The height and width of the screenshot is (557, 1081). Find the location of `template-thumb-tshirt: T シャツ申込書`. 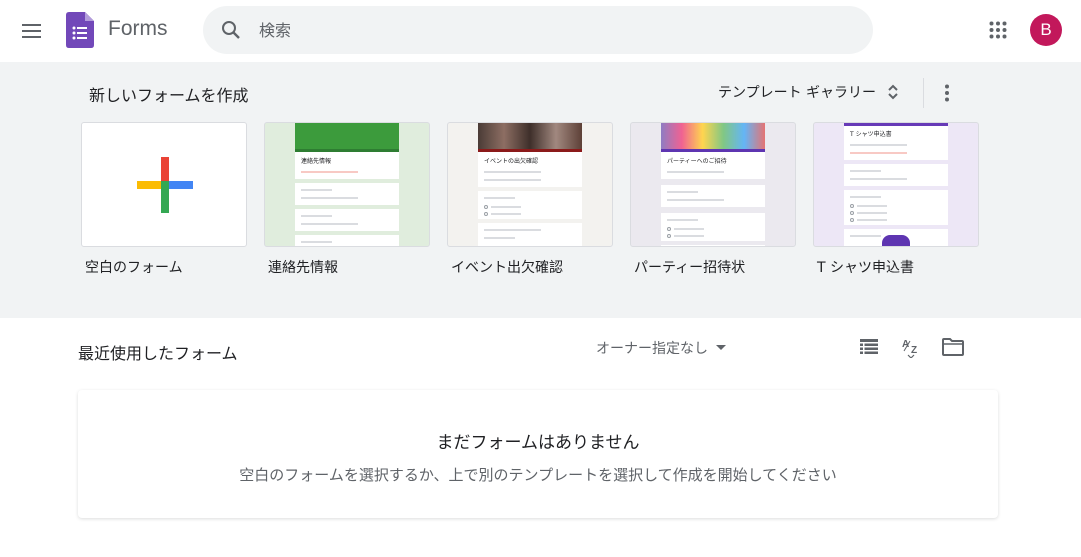

template-thumb-tshirt: T シャツ申込書 is located at coordinates (896, 184).